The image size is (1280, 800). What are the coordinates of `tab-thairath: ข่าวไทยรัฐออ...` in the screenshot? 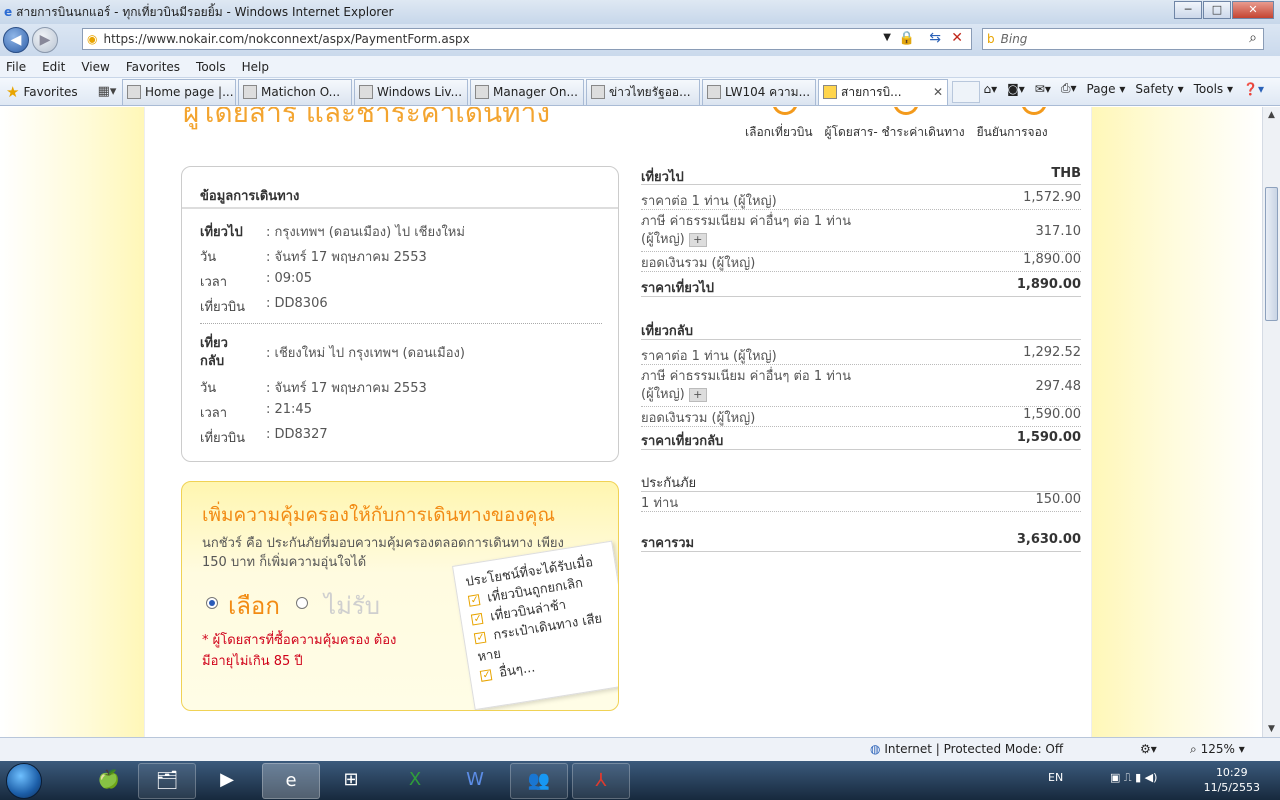 It's located at (643, 91).